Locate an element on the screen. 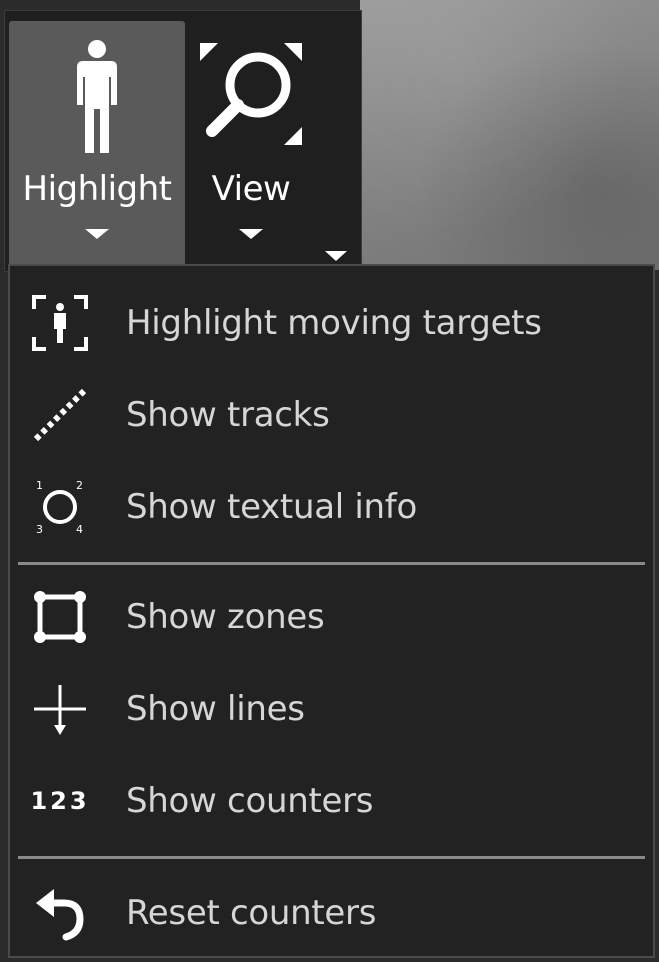  menu-item-show-lines: Show lines is located at coordinates (331, 709).